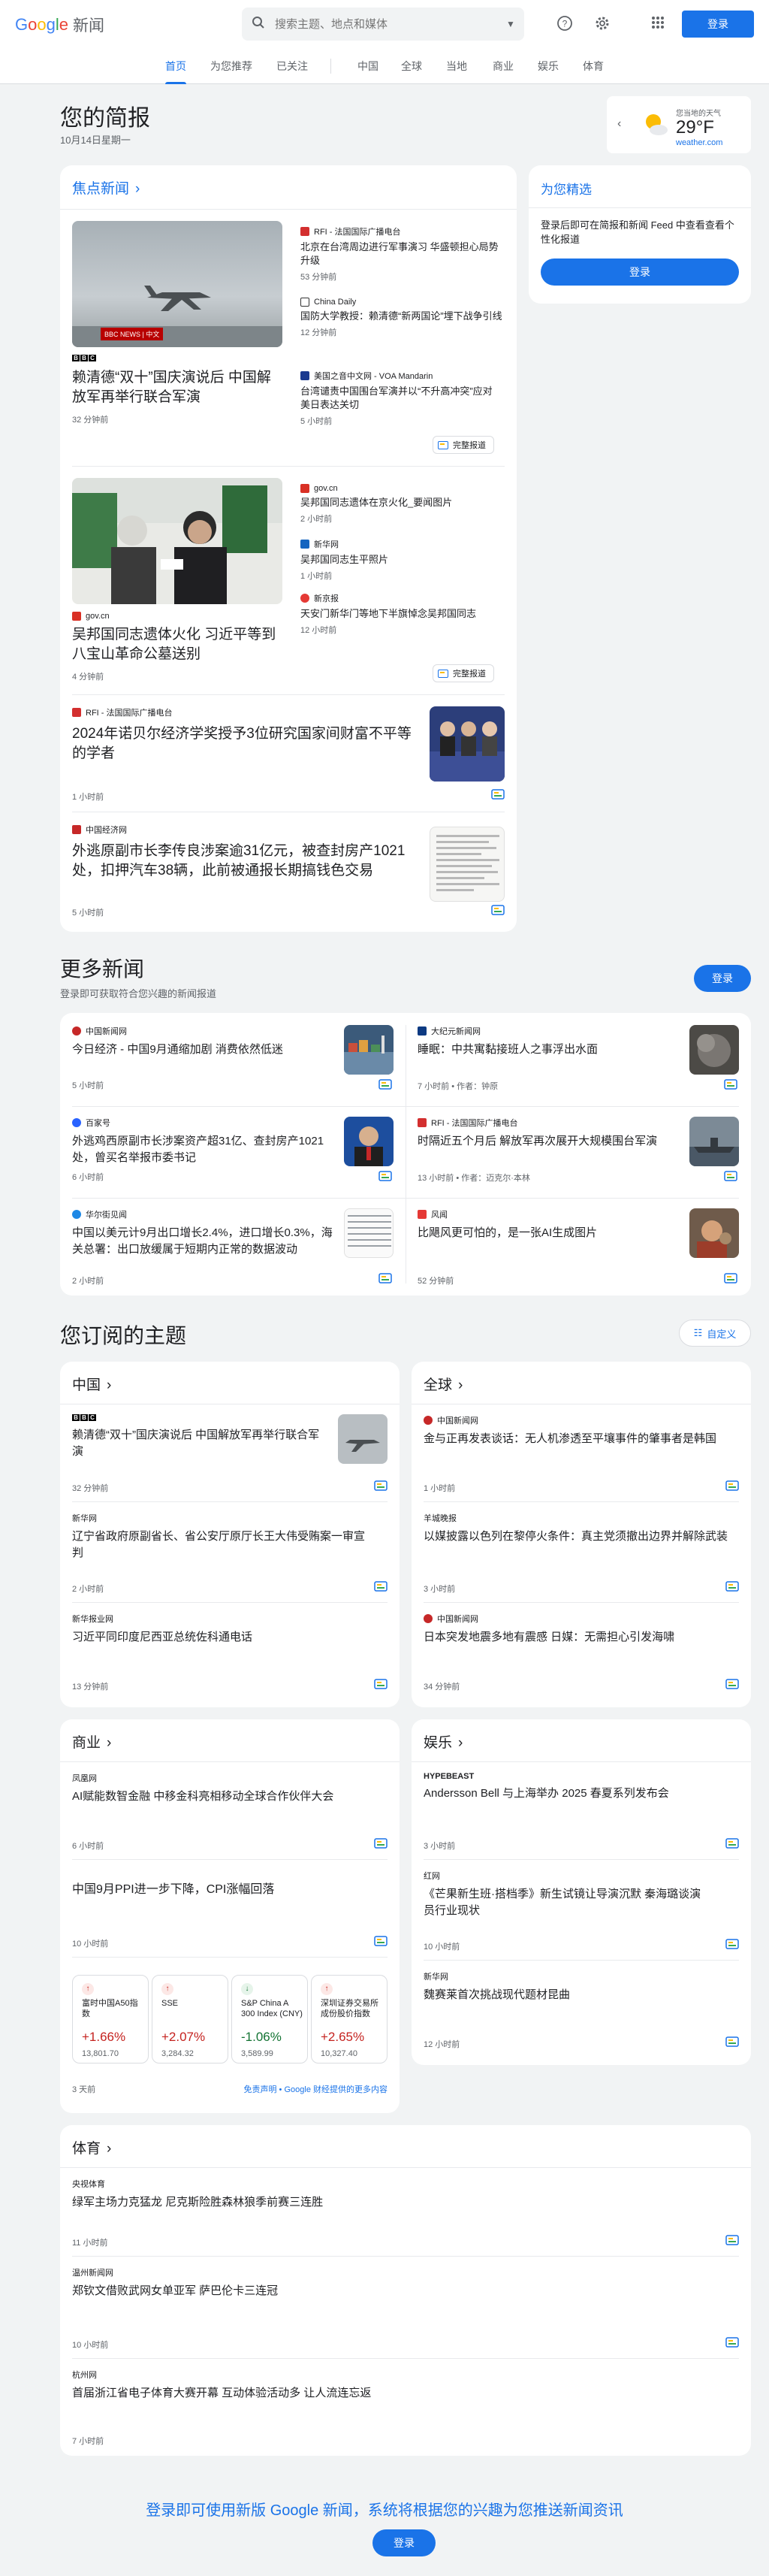 This screenshot has width=769, height=2576. I want to click on search-input, so click(386, 24).